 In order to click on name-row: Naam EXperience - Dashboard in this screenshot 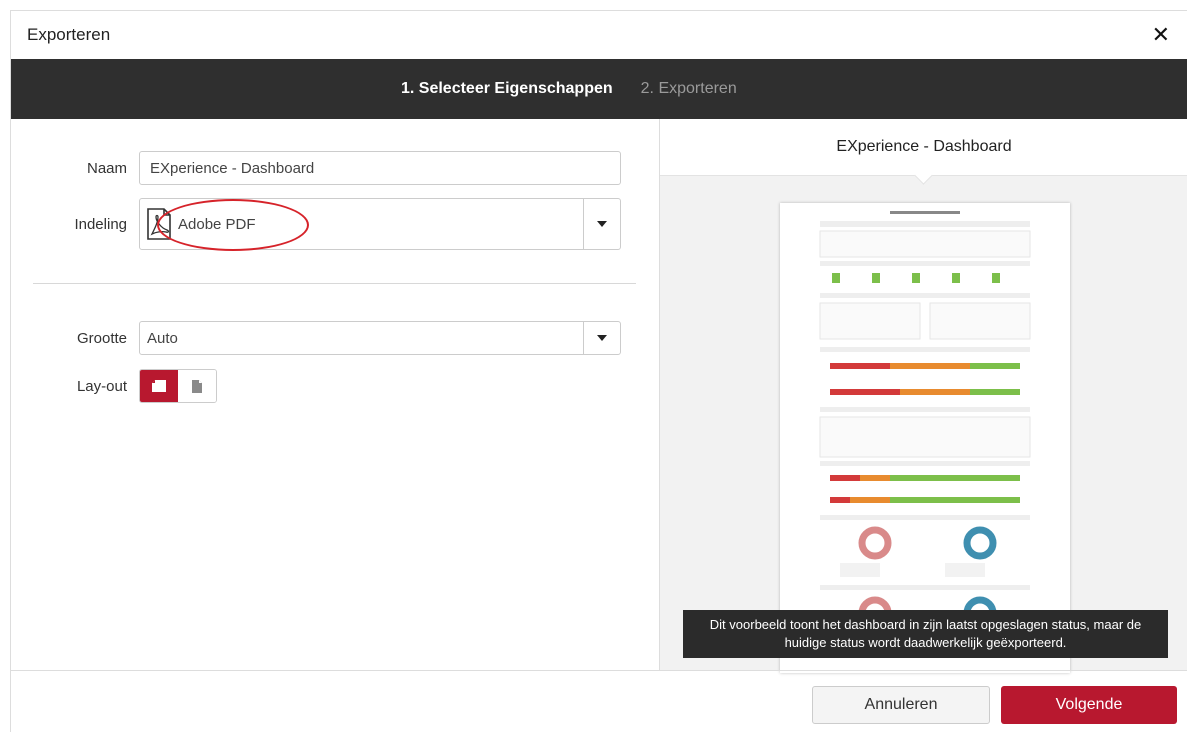, I will do `click(316, 168)`.